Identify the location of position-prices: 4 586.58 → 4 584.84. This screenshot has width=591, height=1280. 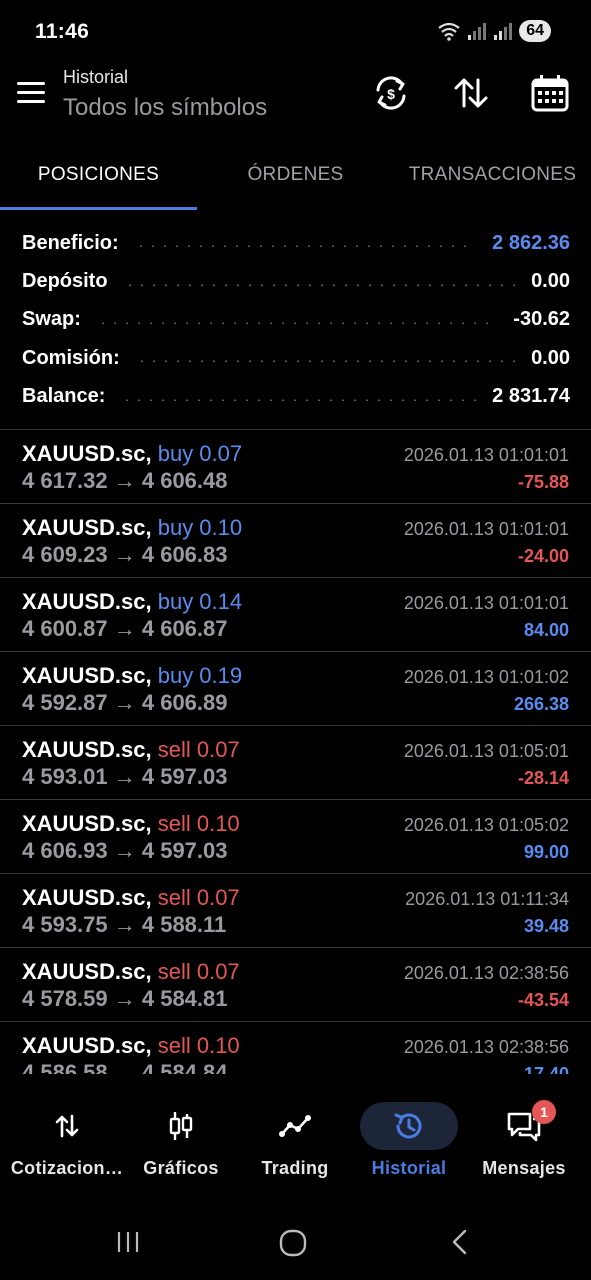
(125, 1067).